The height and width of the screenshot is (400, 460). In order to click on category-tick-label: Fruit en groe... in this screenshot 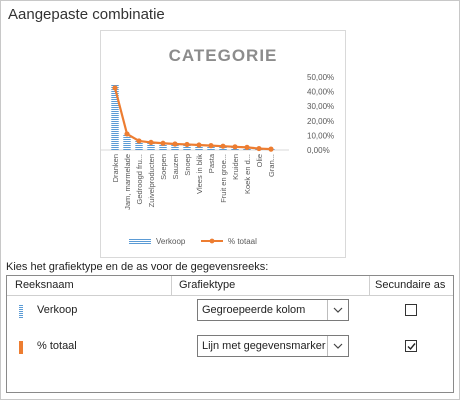, I will do `click(223, 178)`.